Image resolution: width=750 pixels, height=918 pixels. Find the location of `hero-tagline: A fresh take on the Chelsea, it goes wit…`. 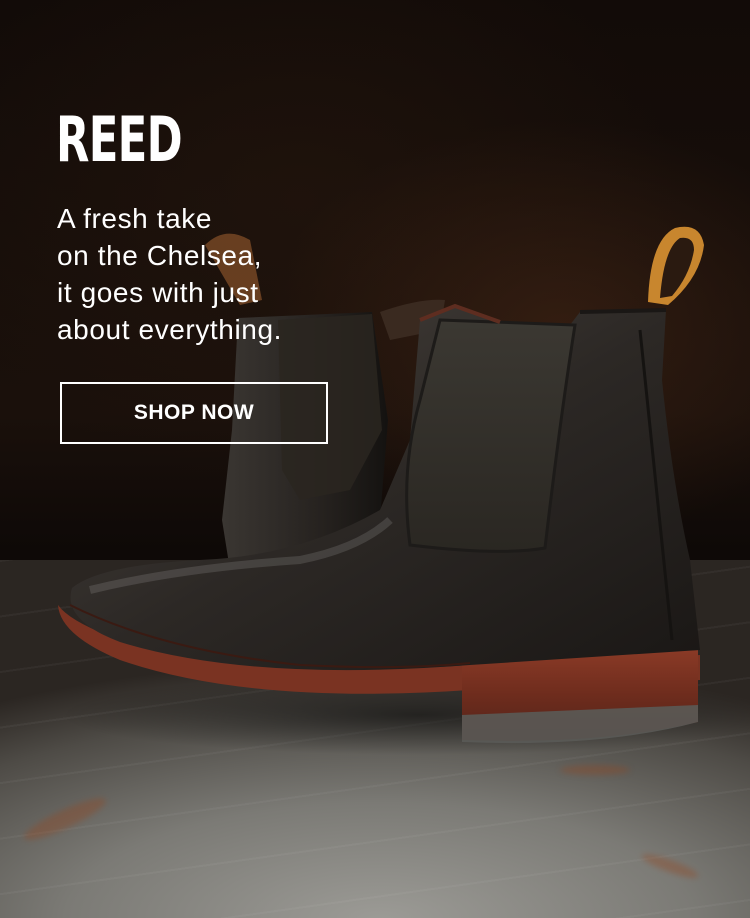

hero-tagline: A fresh take on the Chelsea, it goes wit… is located at coordinates (207, 274).